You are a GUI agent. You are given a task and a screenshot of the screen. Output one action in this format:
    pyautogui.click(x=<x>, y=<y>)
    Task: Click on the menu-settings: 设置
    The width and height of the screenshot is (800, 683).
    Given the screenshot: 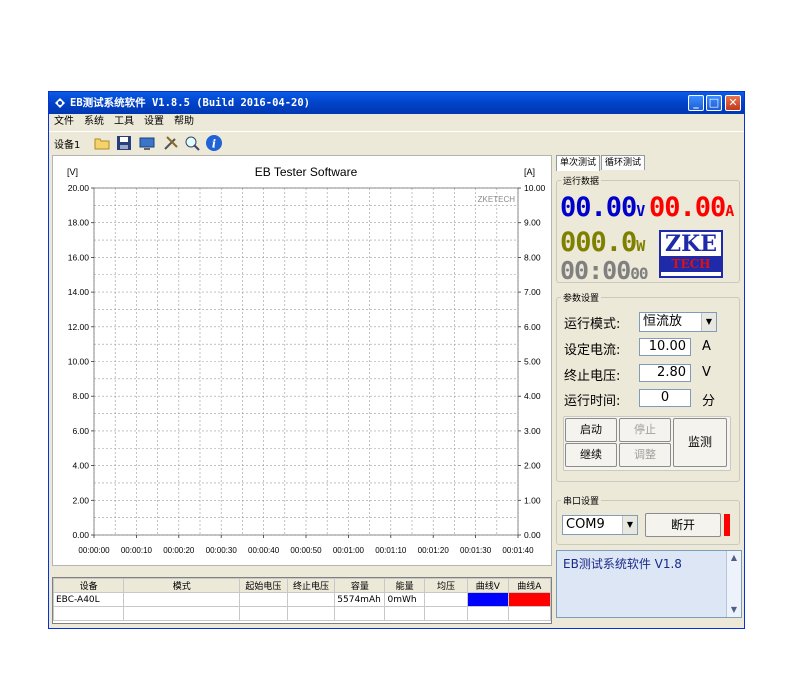 What is the action you would take?
    pyautogui.click(x=154, y=122)
    